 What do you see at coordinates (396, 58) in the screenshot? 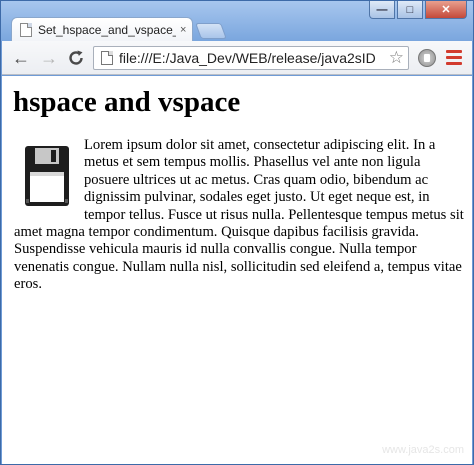
I see `bookmark-star-icon: ☆` at bounding box center [396, 58].